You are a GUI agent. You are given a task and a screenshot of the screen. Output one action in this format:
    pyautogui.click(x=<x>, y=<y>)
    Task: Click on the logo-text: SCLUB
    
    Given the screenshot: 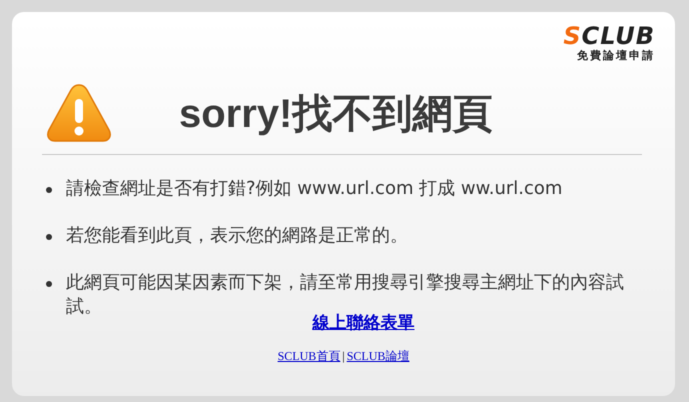 What is the action you would take?
    pyautogui.click(x=609, y=36)
    